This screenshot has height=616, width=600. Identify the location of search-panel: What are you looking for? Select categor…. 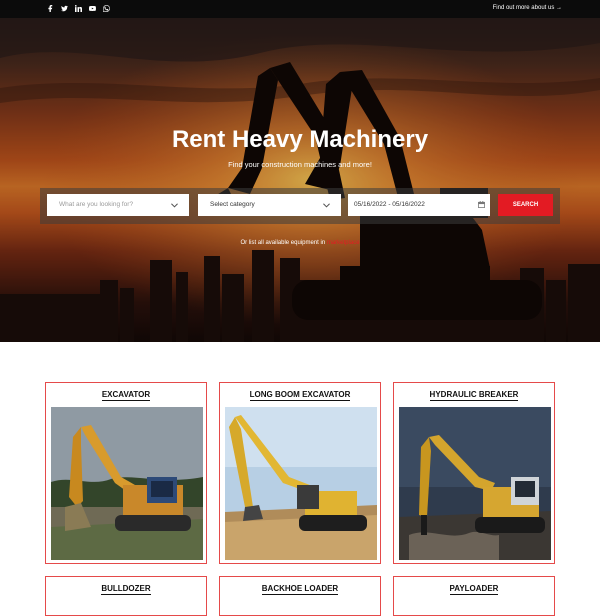
(300, 206).